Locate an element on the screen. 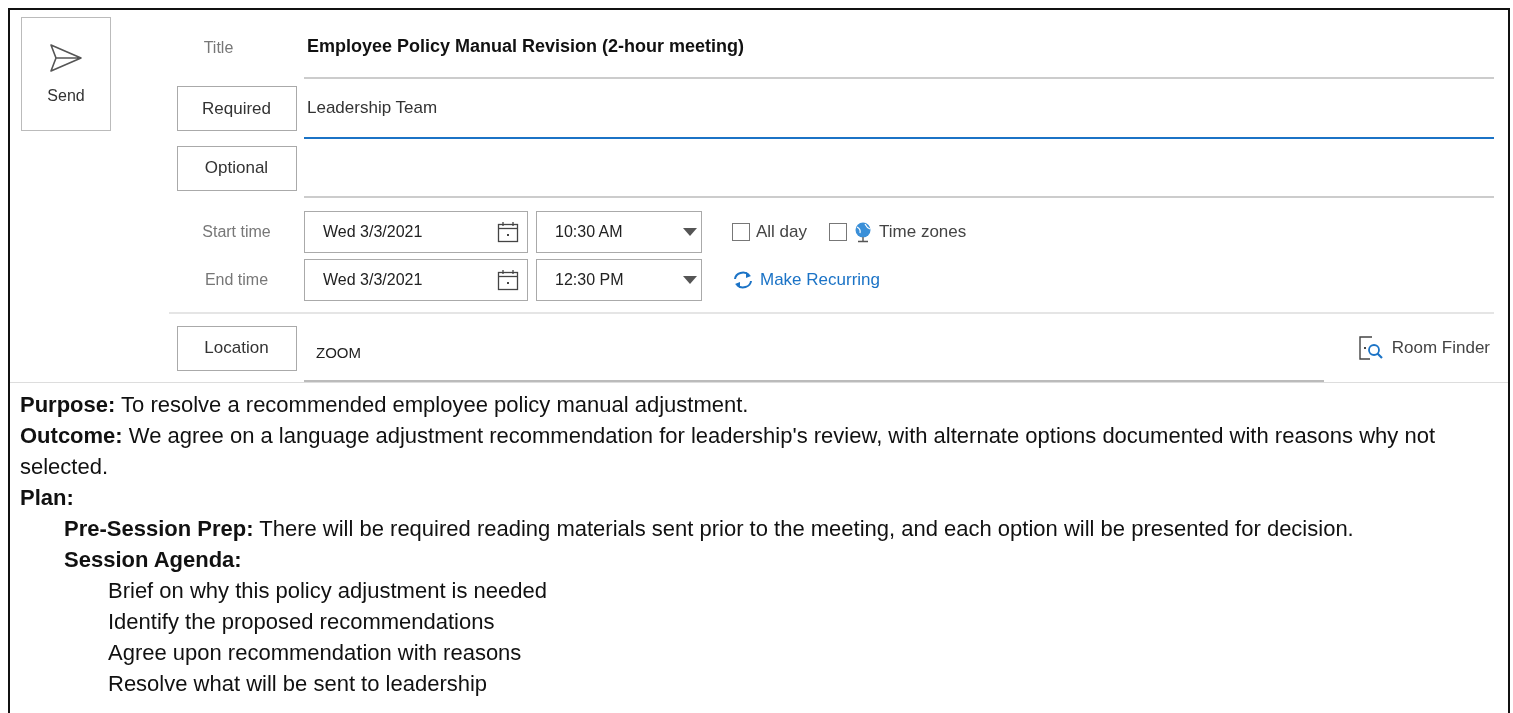  body-text: Agree upon recommendation with reasons is located at coordinates (315, 652).